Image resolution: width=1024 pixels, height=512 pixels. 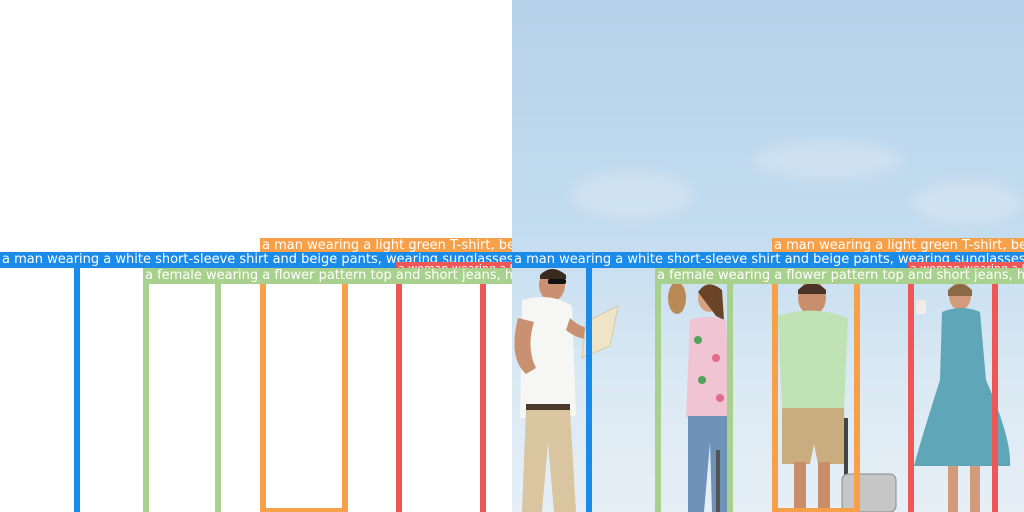 What do you see at coordinates (78, 387) in the screenshot?
I see `box-man-white-shirt` at bounding box center [78, 387].